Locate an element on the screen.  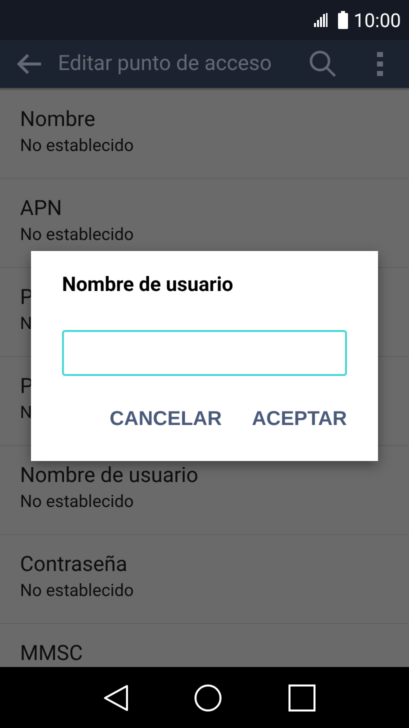
home-icon is located at coordinates (208, 698).